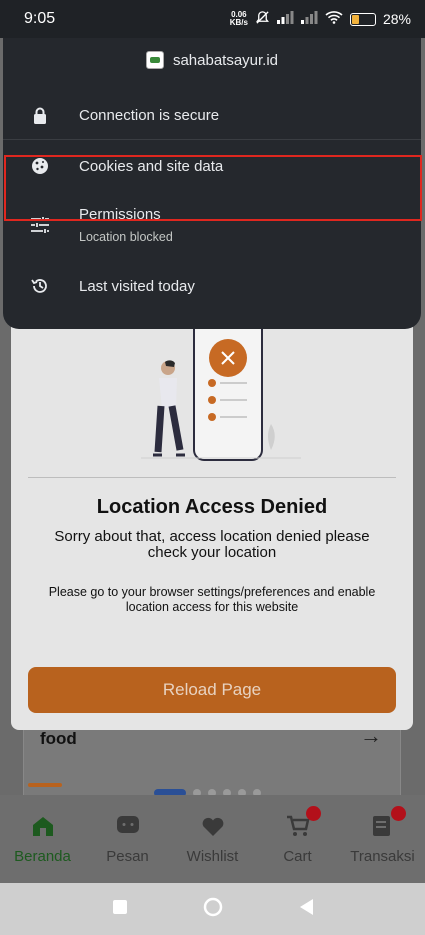 The image size is (425, 935). What do you see at coordinates (212, 19) in the screenshot?
I see `status-bar: 9:05 0.06 KB/s 28%` at bounding box center [212, 19].